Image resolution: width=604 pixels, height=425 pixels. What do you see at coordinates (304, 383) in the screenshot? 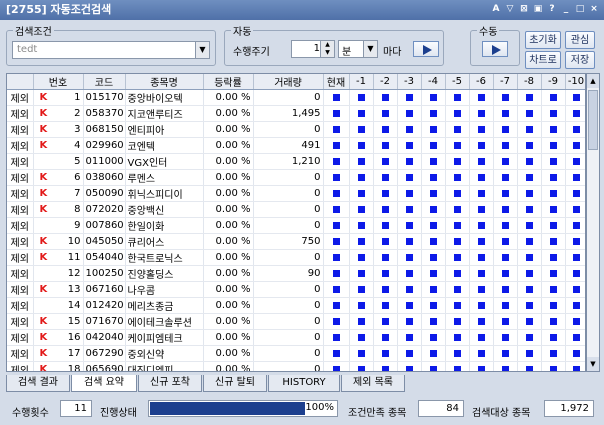
I see `tab-history: HISTORY` at bounding box center [304, 383].